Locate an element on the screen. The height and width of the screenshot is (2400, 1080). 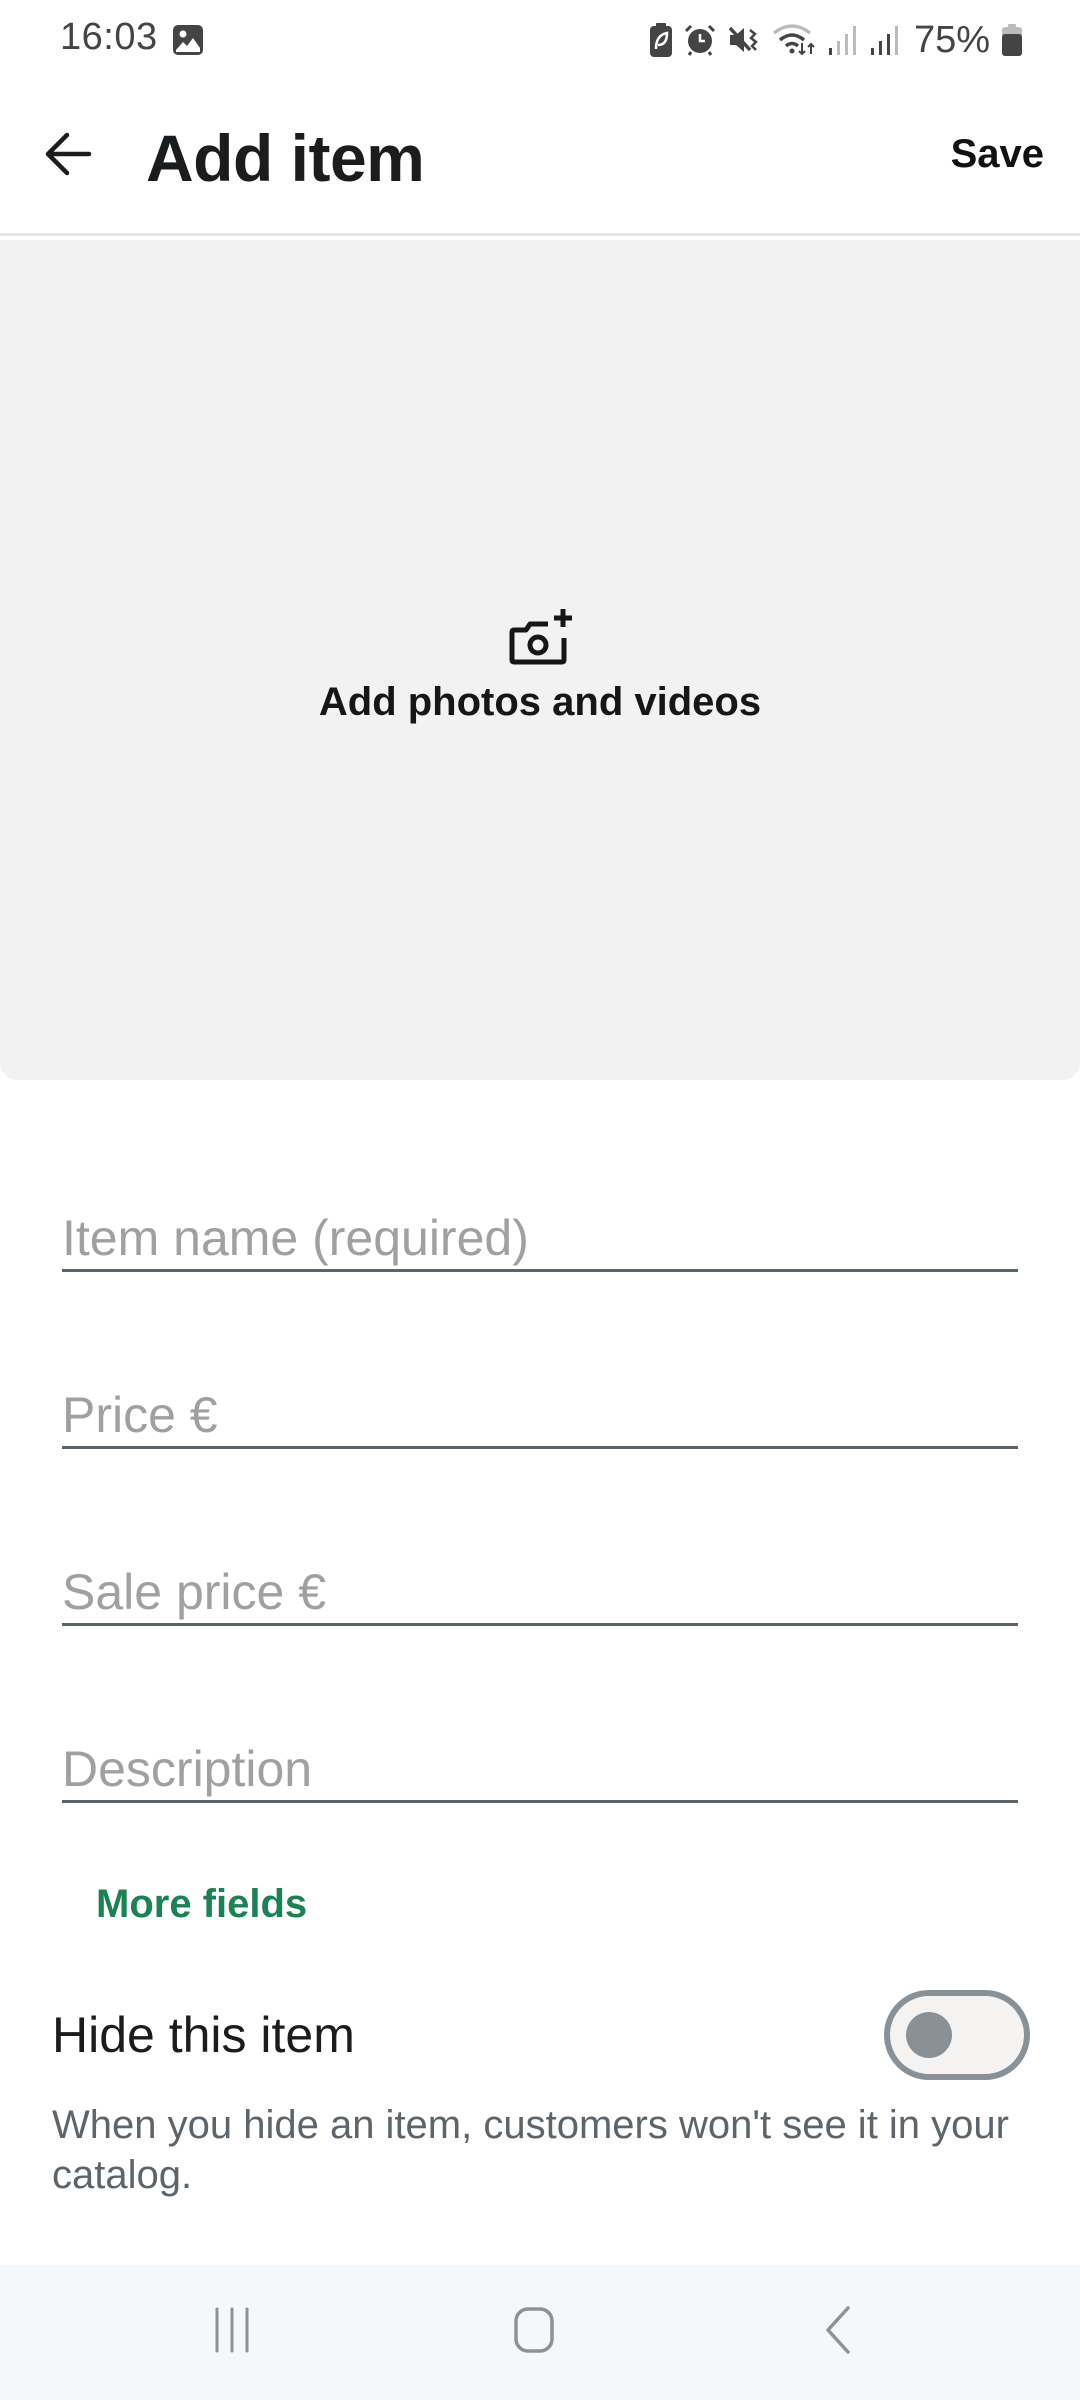
wifi-icon is located at coordinates (793, 40).